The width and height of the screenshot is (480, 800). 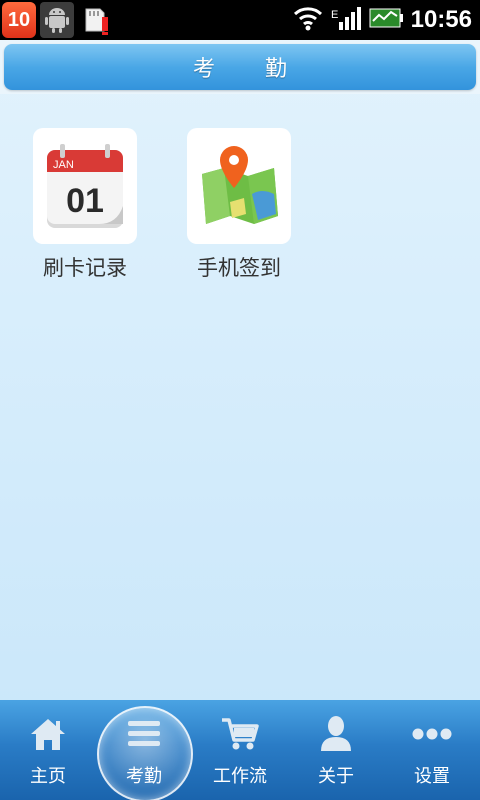 What do you see at coordinates (239, 268) in the screenshot?
I see `tile-mobile-checkin-label: 手机签到` at bounding box center [239, 268].